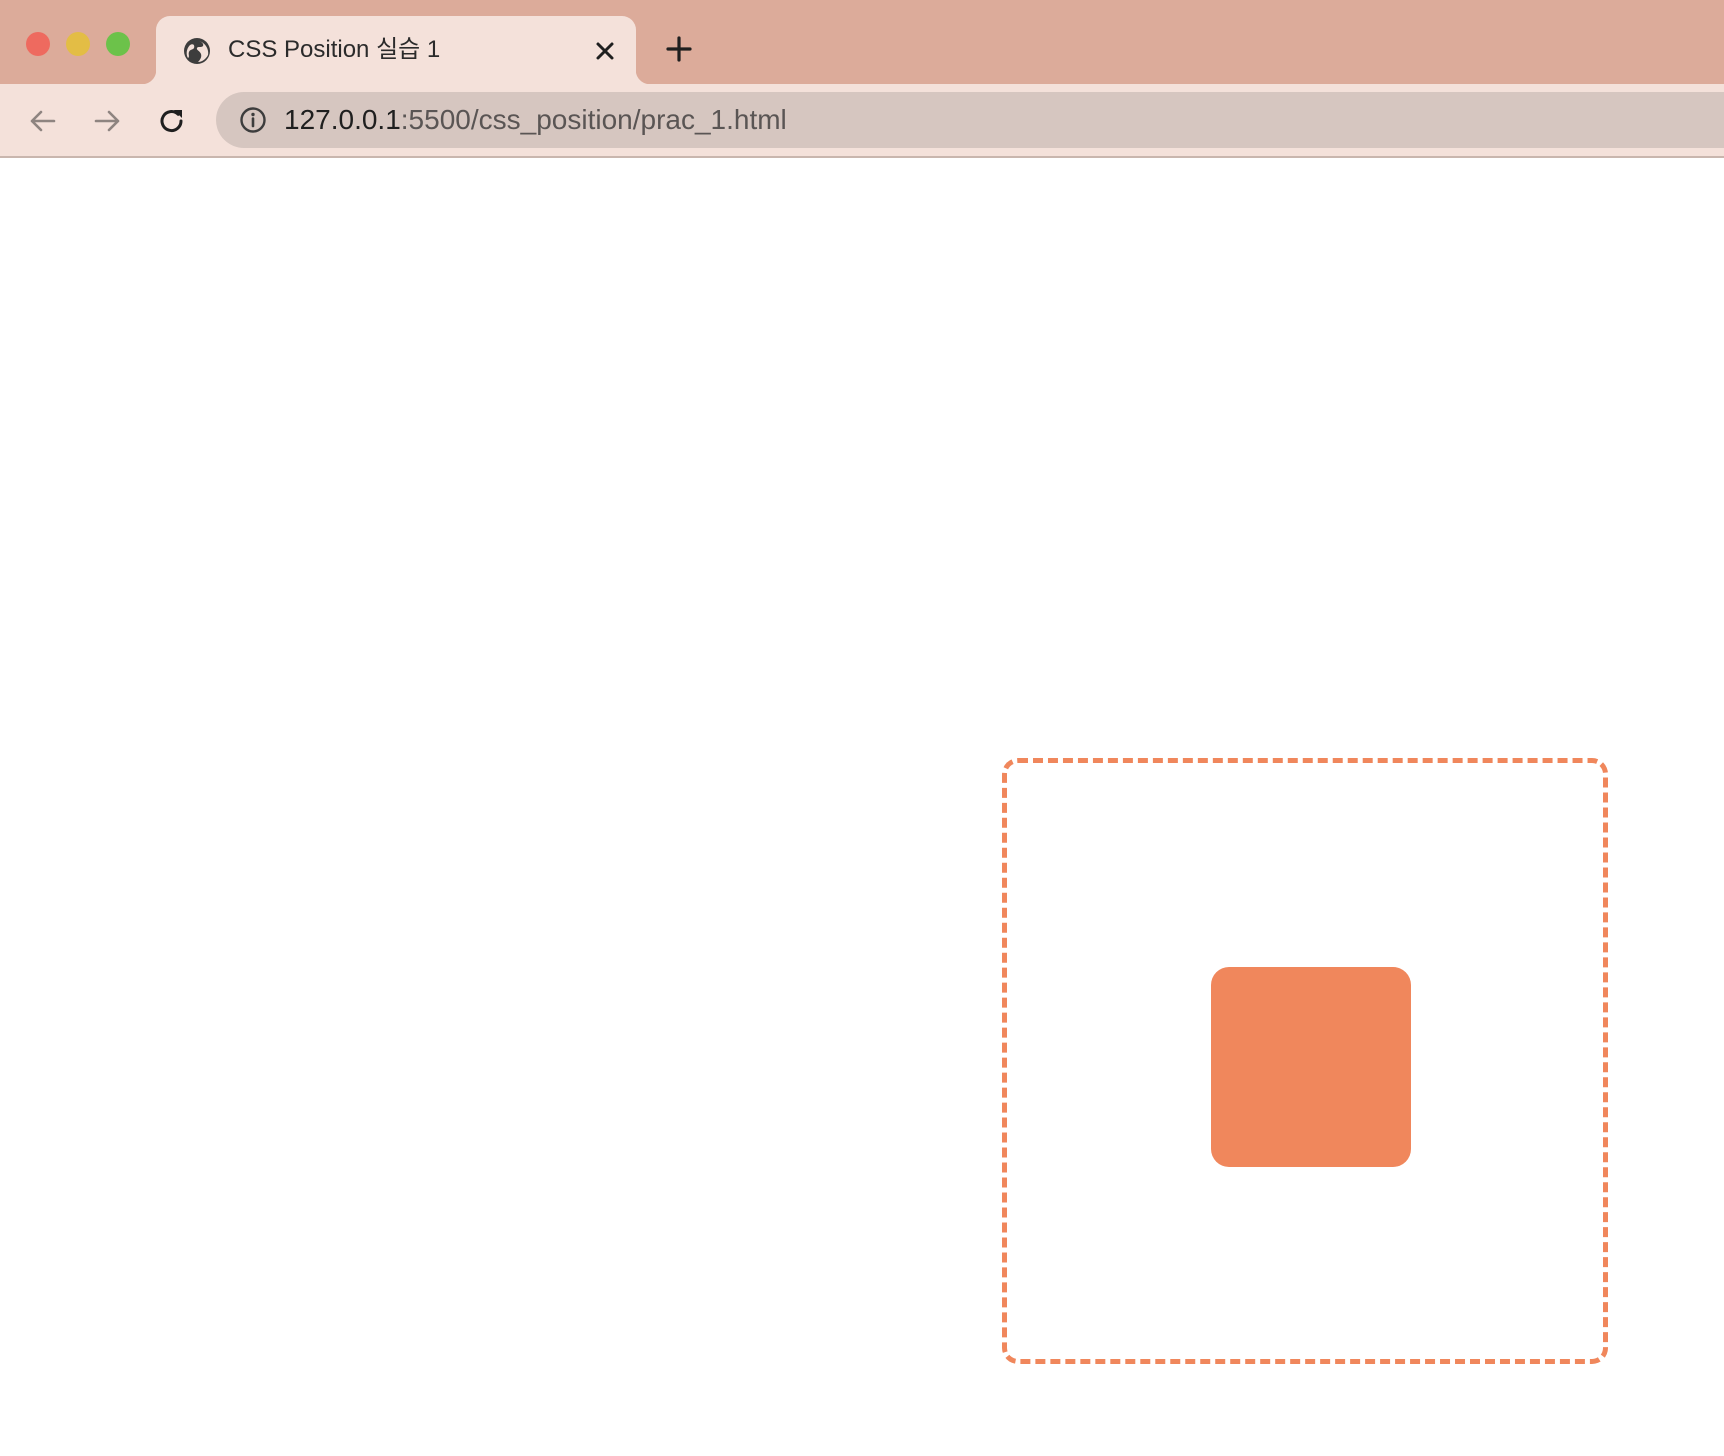 This screenshot has width=1724, height=1456. What do you see at coordinates (253, 120) in the screenshot?
I see `info-icon` at bounding box center [253, 120].